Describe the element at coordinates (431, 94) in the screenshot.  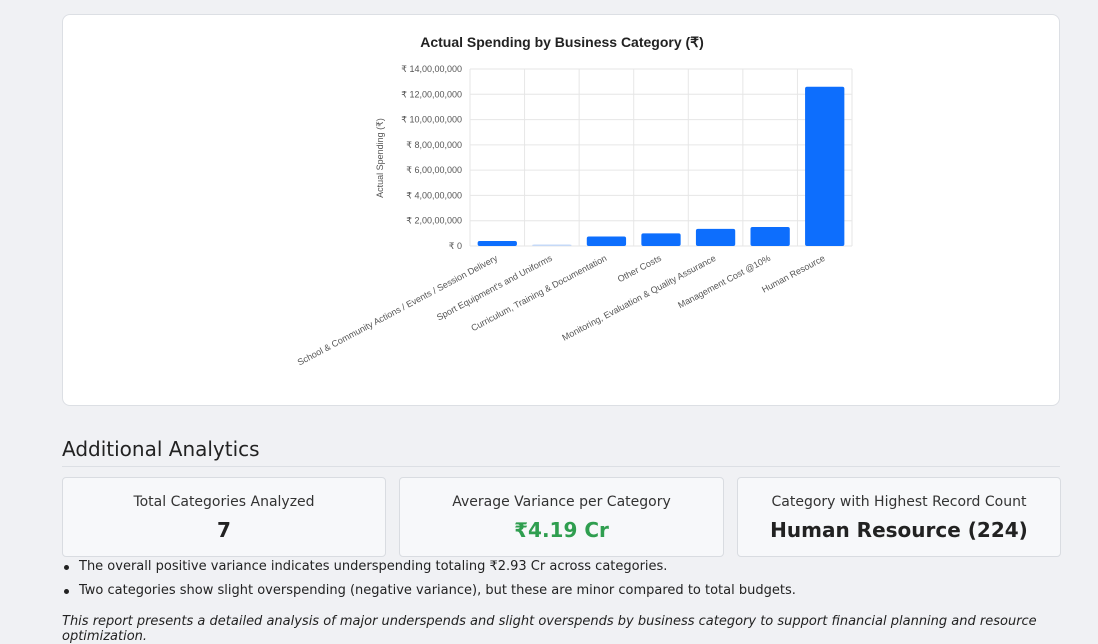
I see `y-tick-label: ₹ 12,00,00,000` at that location.